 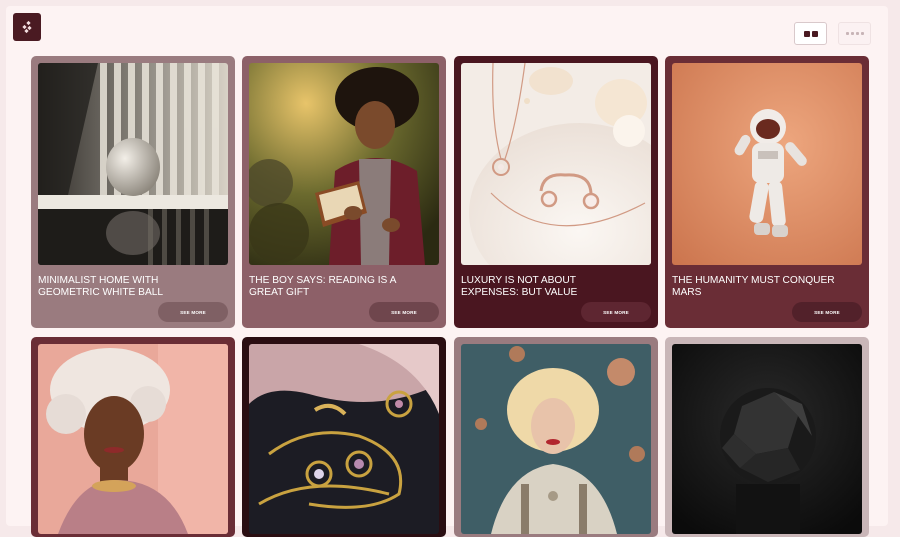 What do you see at coordinates (322, 286) in the screenshot?
I see `card-title: THE BOY SAYS: READING IS A GREAT GIFT` at bounding box center [322, 286].